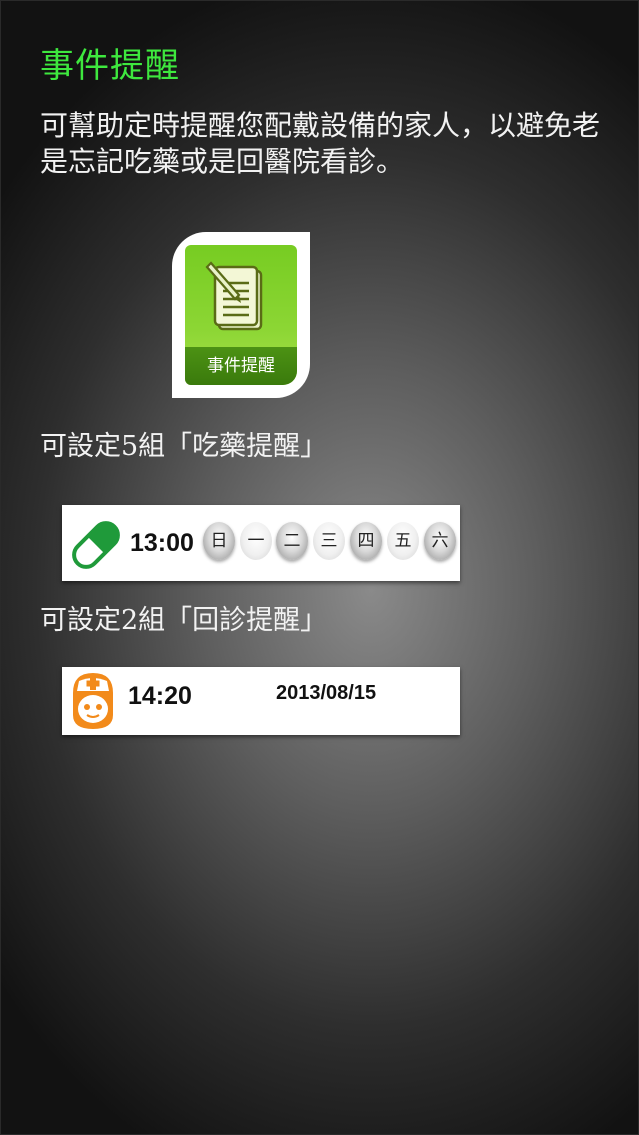 Image resolution: width=639 pixels, height=1135 pixels. What do you see at coordinates (110, 66) in the screenshot?
I see `page-title: 事件提醒` at bounding box center [110, 66].